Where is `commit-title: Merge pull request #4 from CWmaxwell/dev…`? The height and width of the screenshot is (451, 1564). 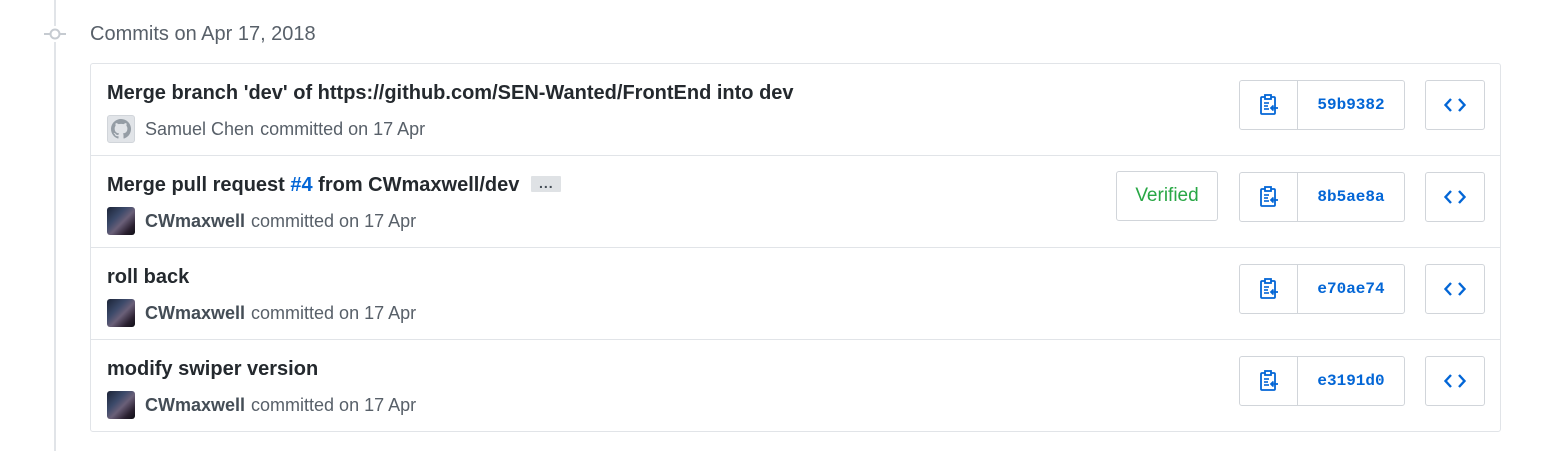 commit-title: Merge pull request #4 from CWmaxwell/dev… is located at coordinates (334, 185).